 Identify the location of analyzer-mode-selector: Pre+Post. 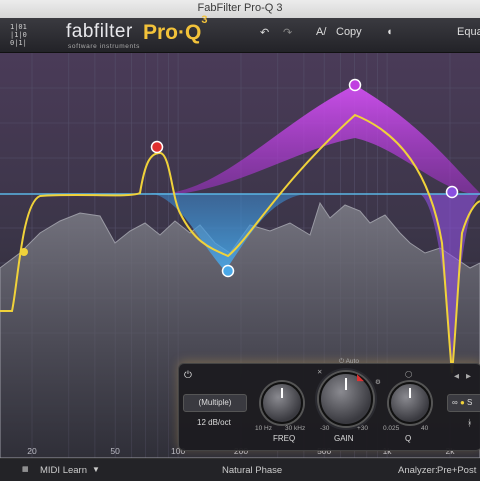
(456, 470).